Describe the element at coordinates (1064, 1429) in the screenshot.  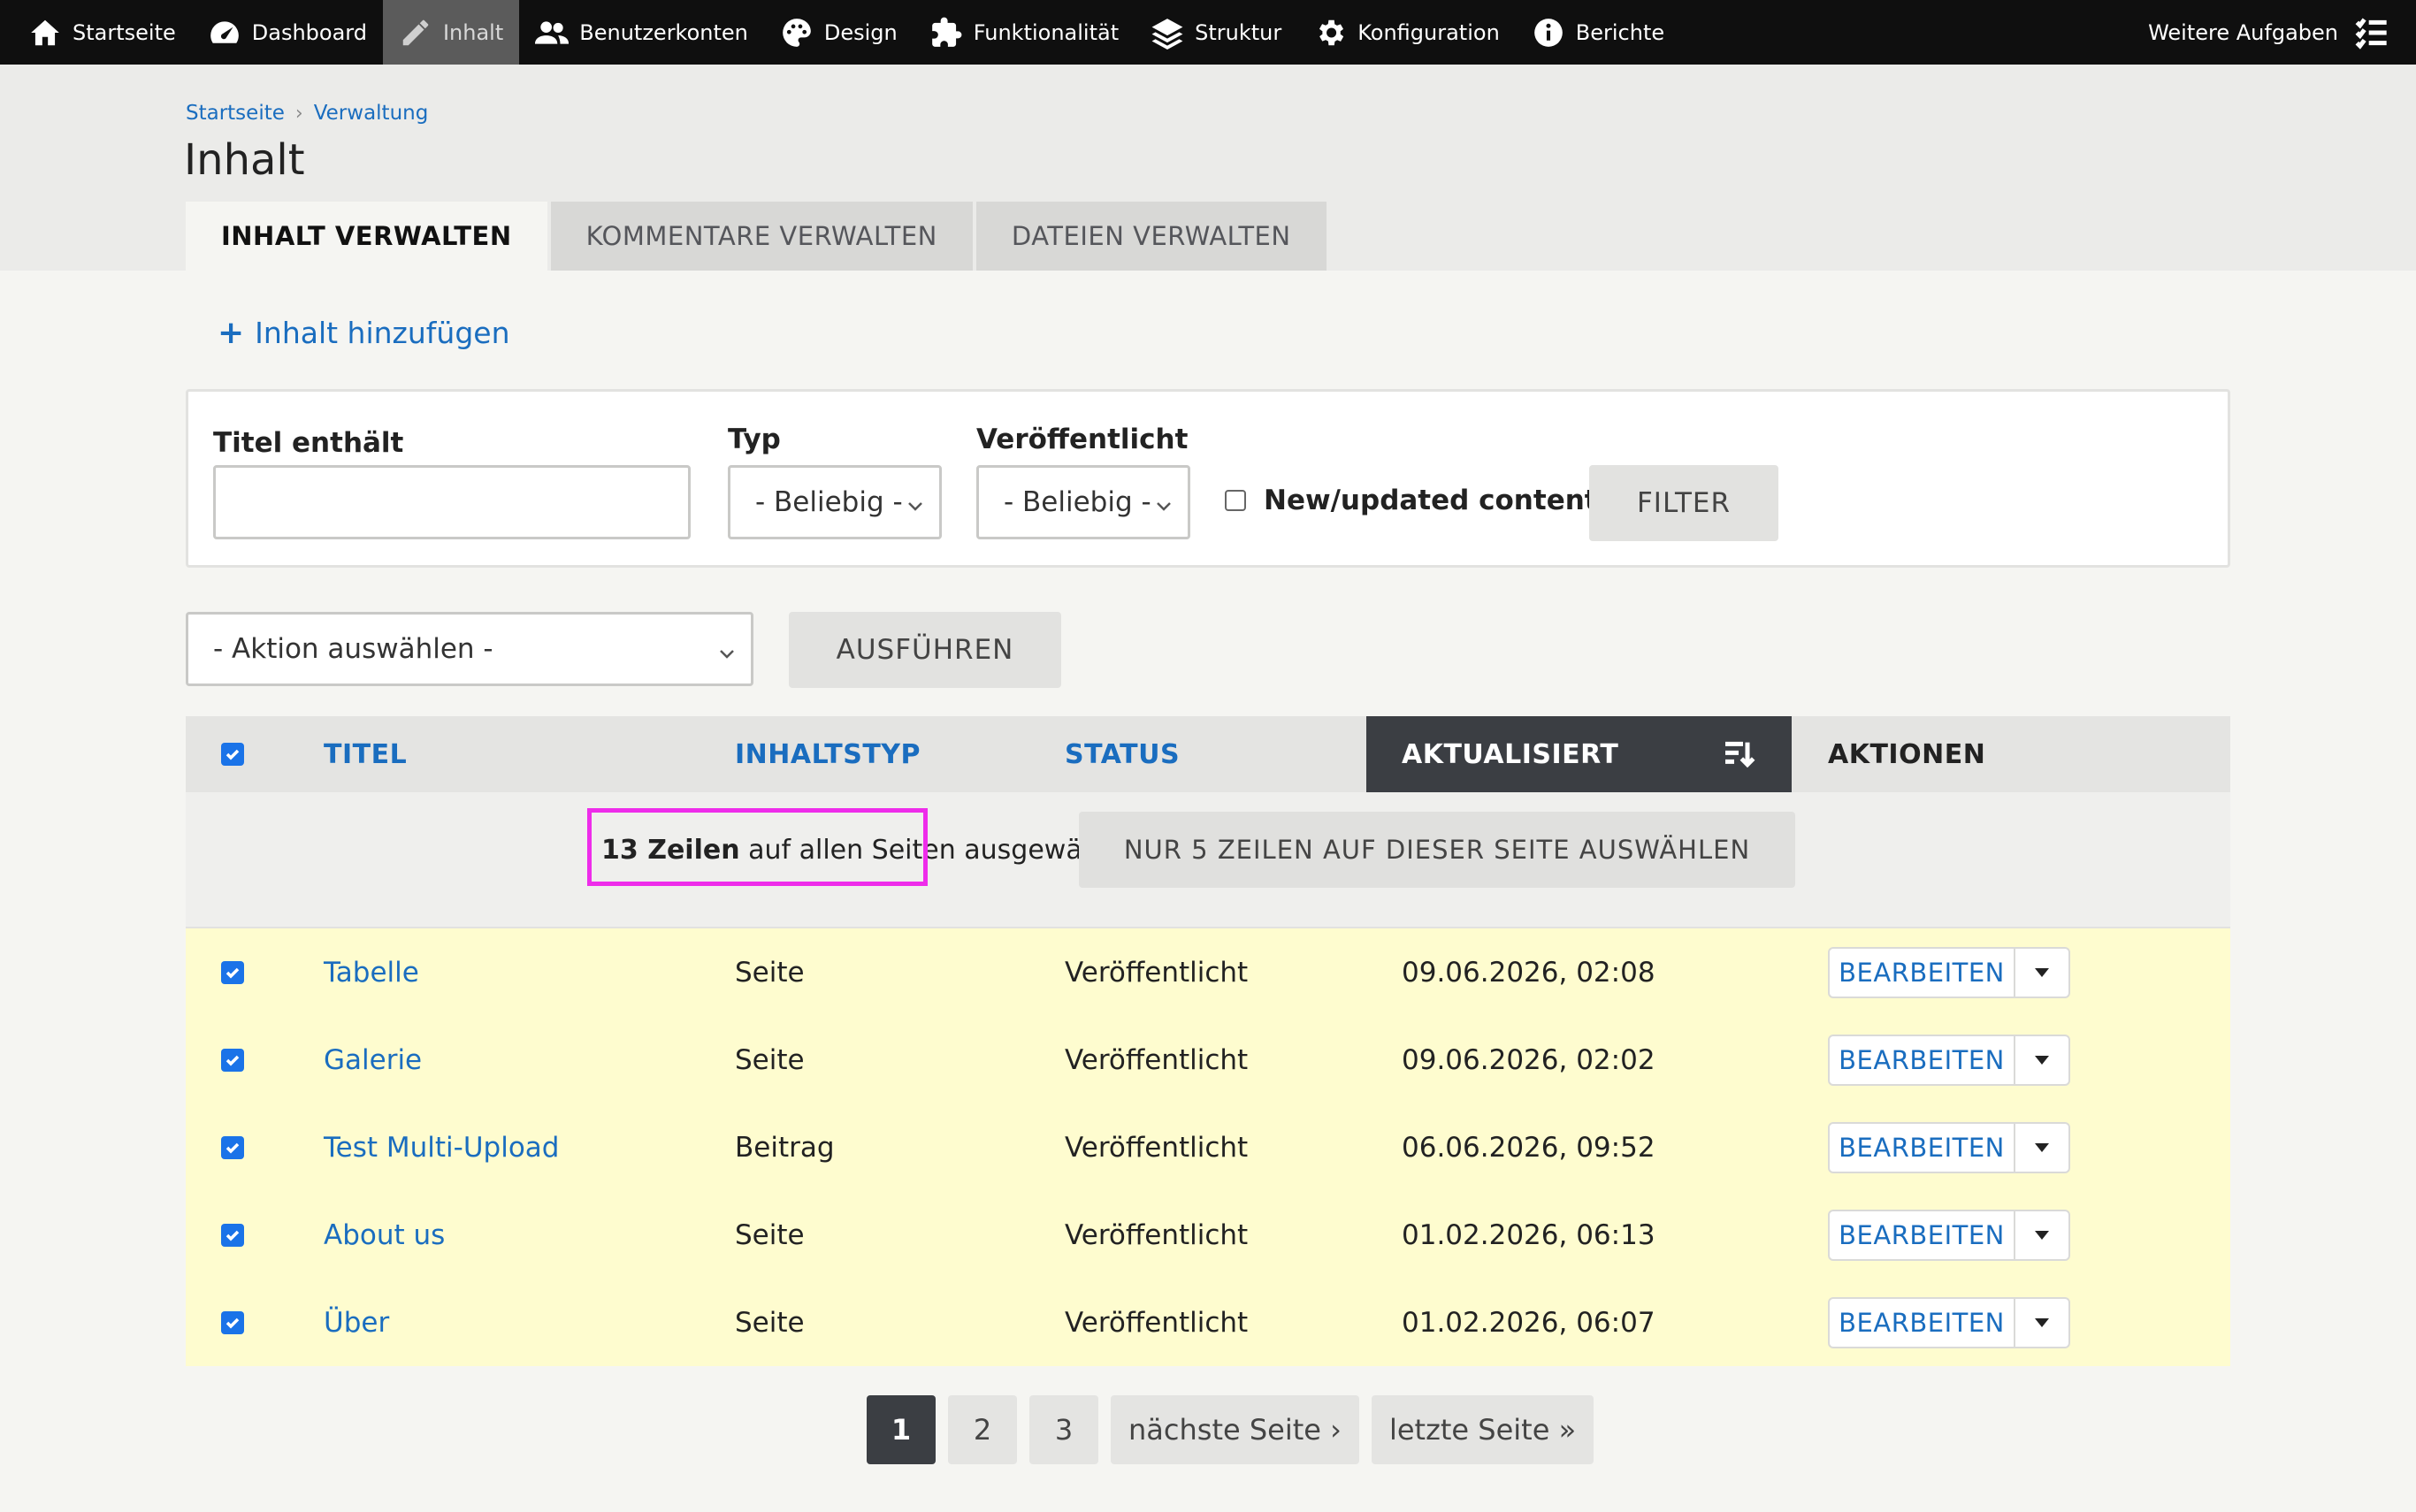
I see `pager-page-3: 3` at that location.